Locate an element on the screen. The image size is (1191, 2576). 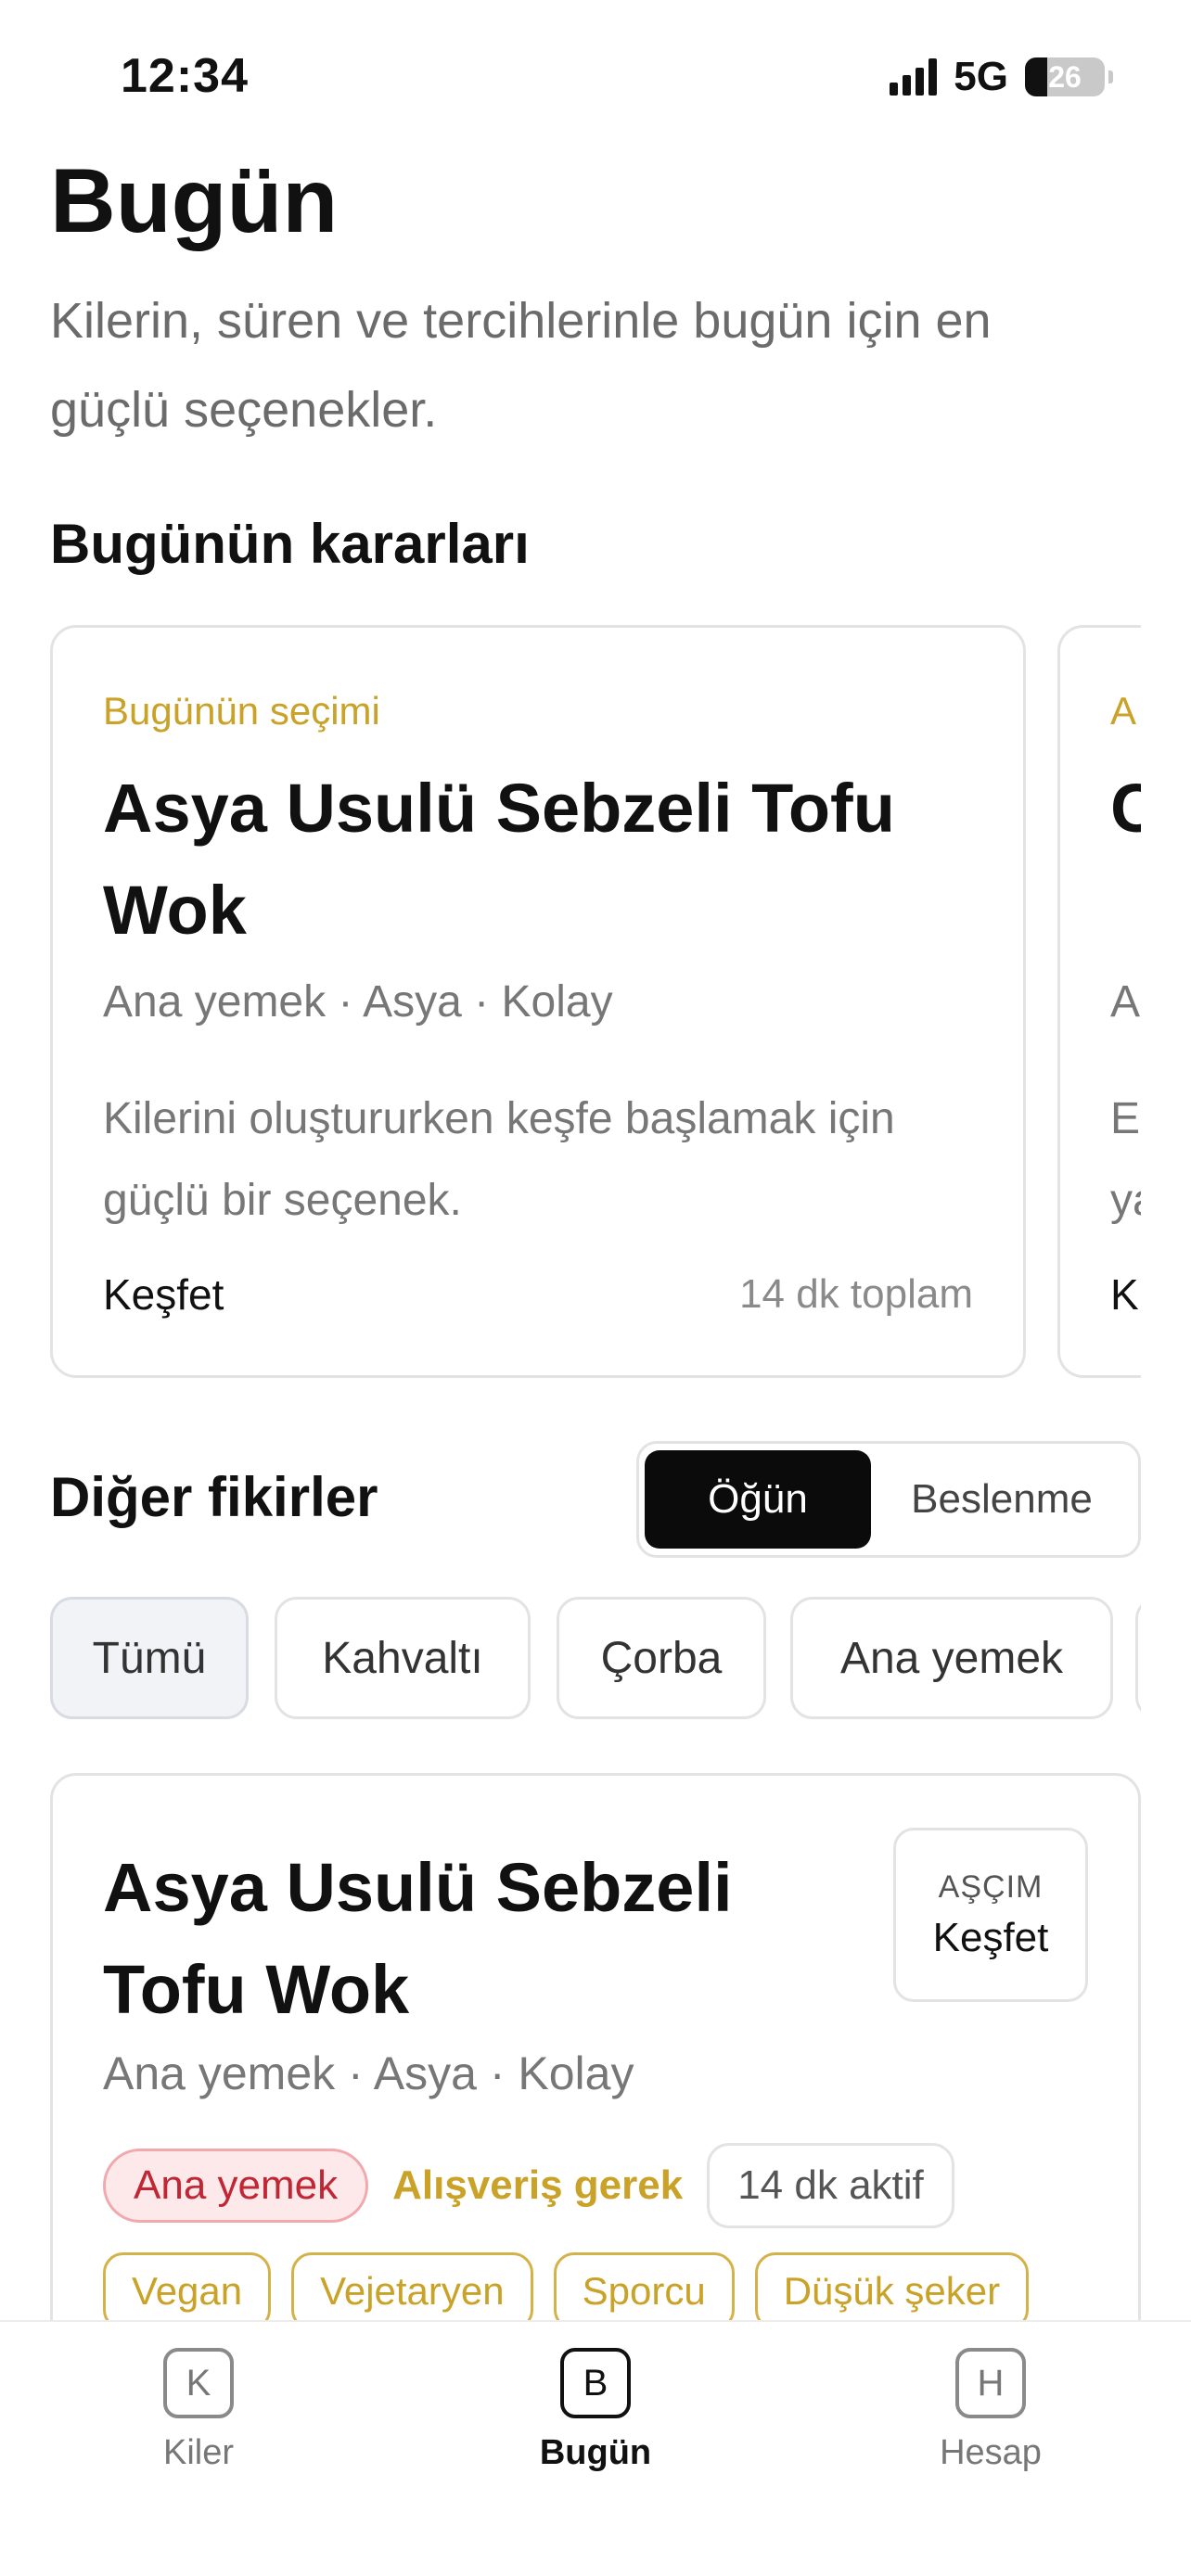
status-time: 12:34 is located at coordinates (185, 76).